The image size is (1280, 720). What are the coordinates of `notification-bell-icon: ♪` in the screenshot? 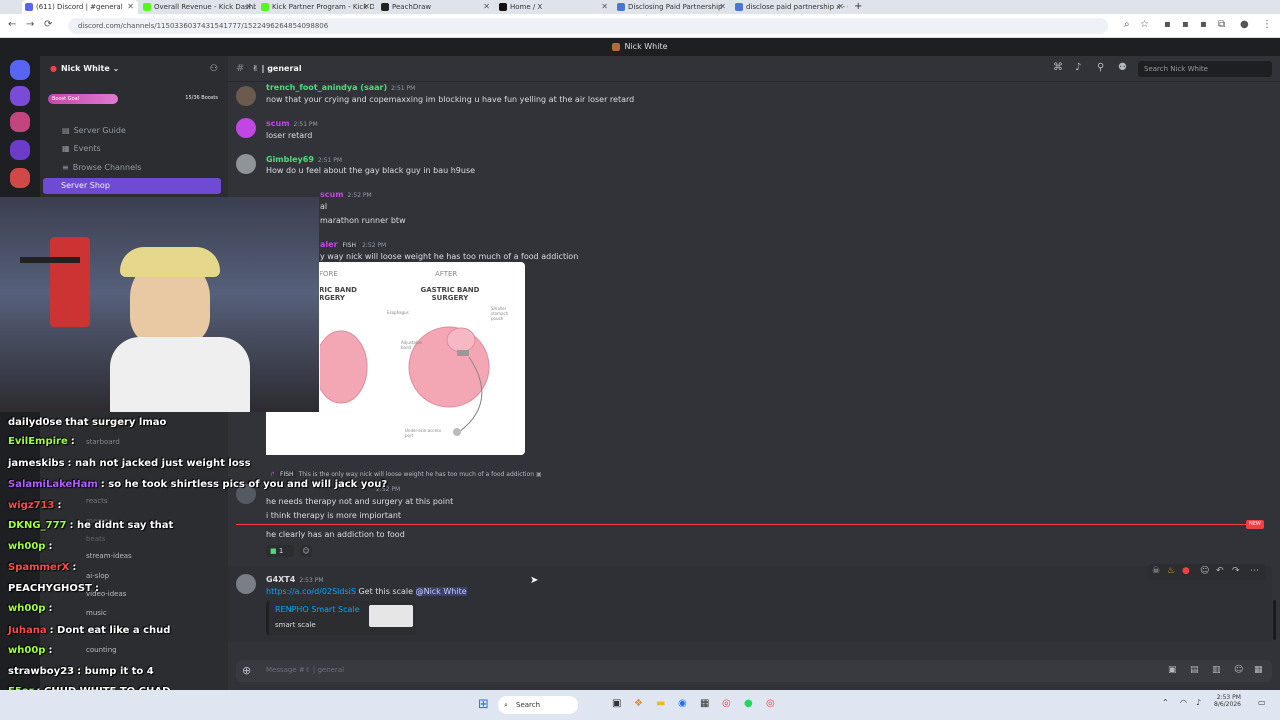 It's located at (1078, 67).